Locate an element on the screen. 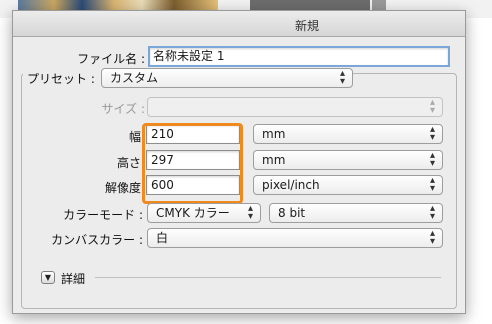 Image resolution: width=492 pixels, height=324 pixels. height-label: 高さ is located at coordinates (128, 163).